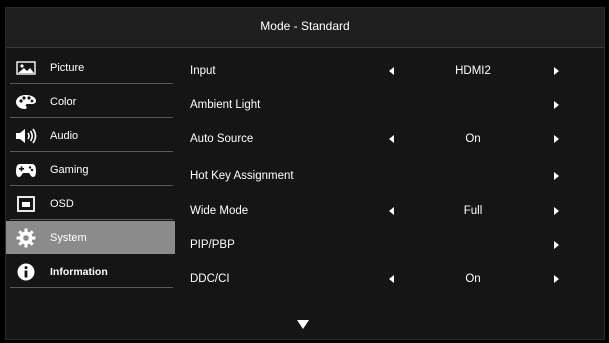 The width and height of the screenshot is (609, 343). What do you see at coordinates (26, 238) in the screenshot?
I see `gear-icon` at bounding box center [26, 238].